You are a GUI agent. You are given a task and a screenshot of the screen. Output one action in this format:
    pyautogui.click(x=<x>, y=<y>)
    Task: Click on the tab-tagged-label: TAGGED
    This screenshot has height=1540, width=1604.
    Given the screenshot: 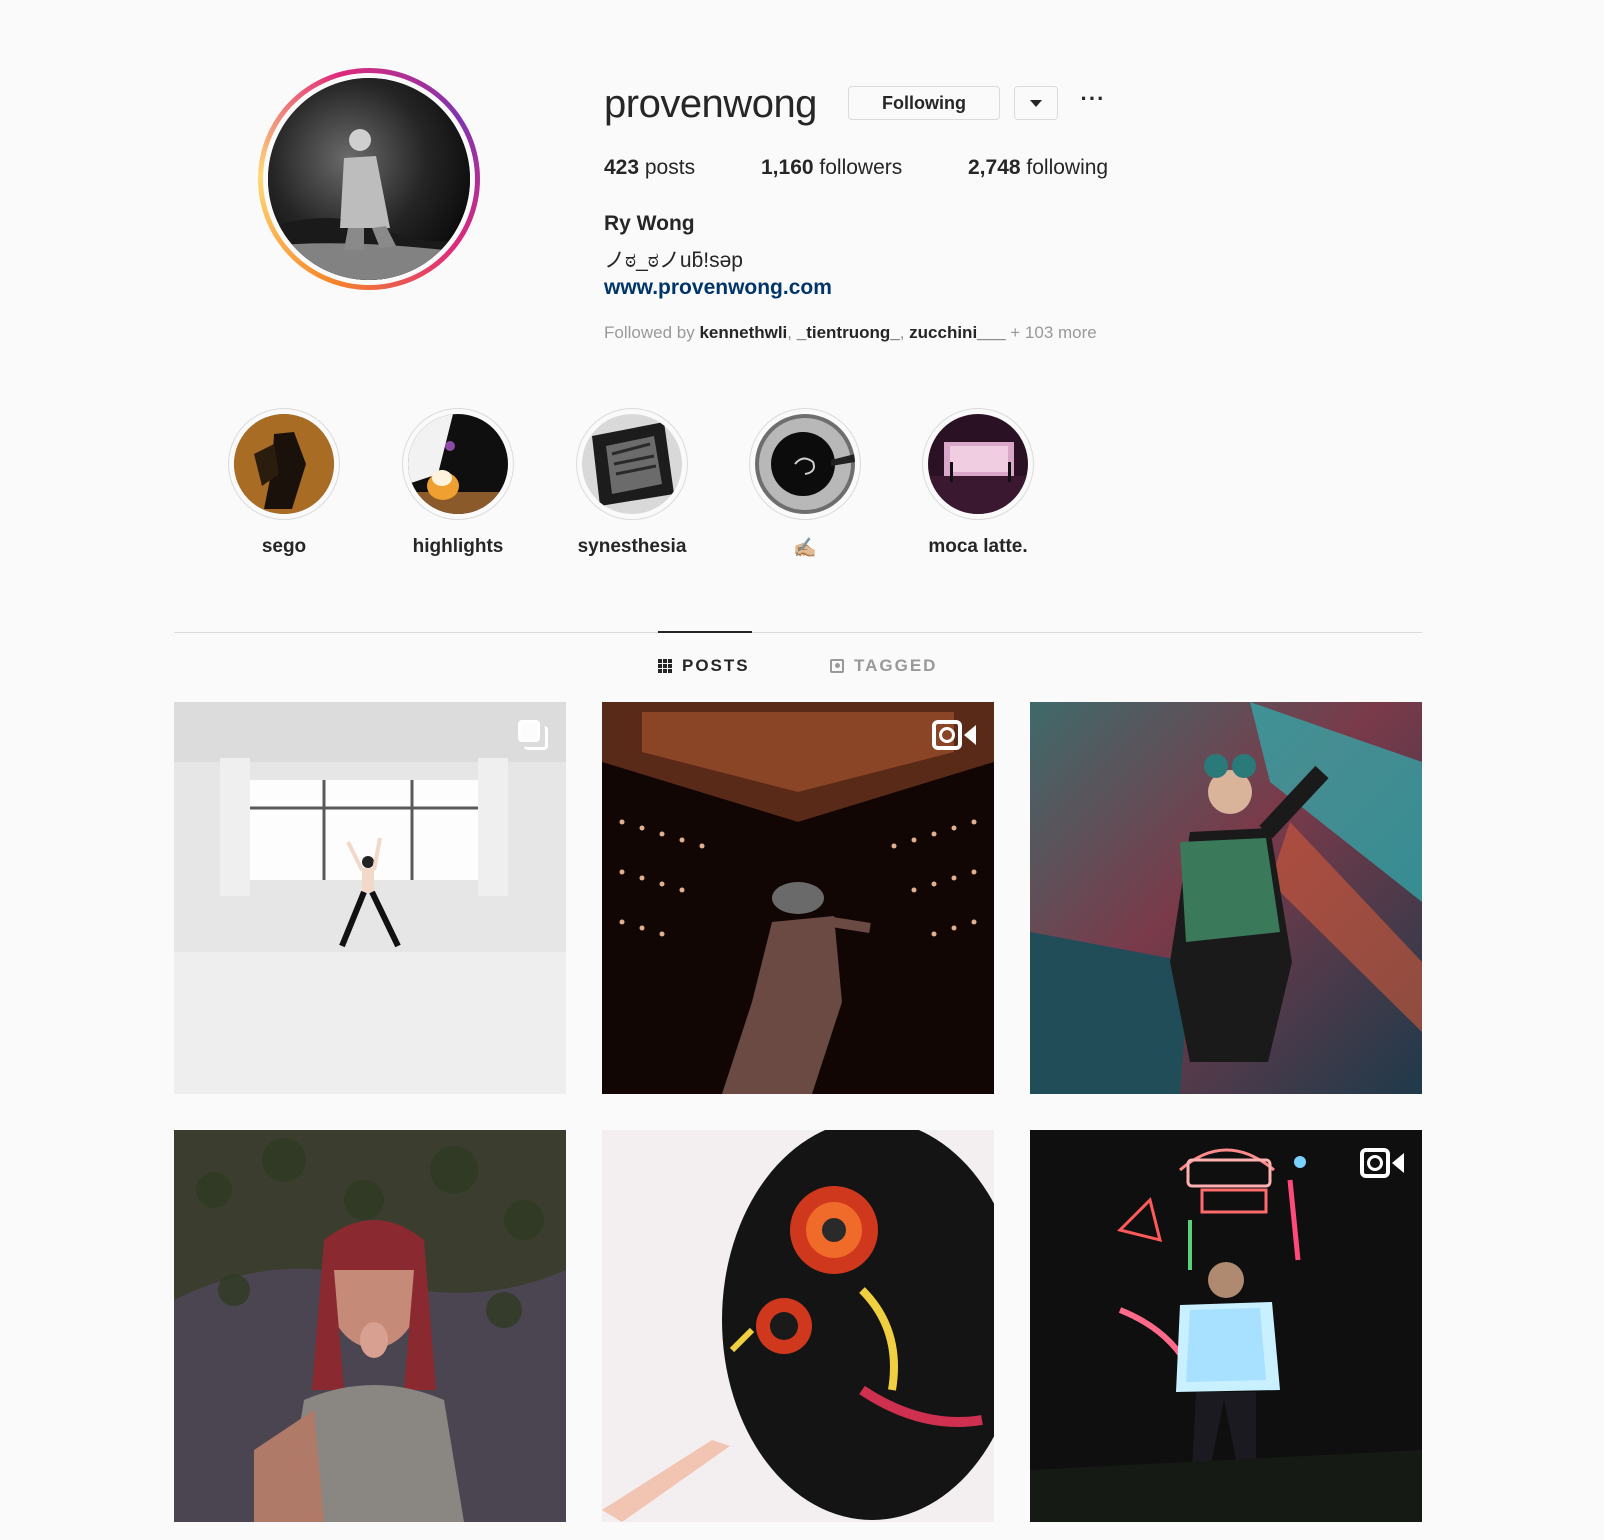 What is the action you would take?
    pyautogui.click(x=896, y=665)
    